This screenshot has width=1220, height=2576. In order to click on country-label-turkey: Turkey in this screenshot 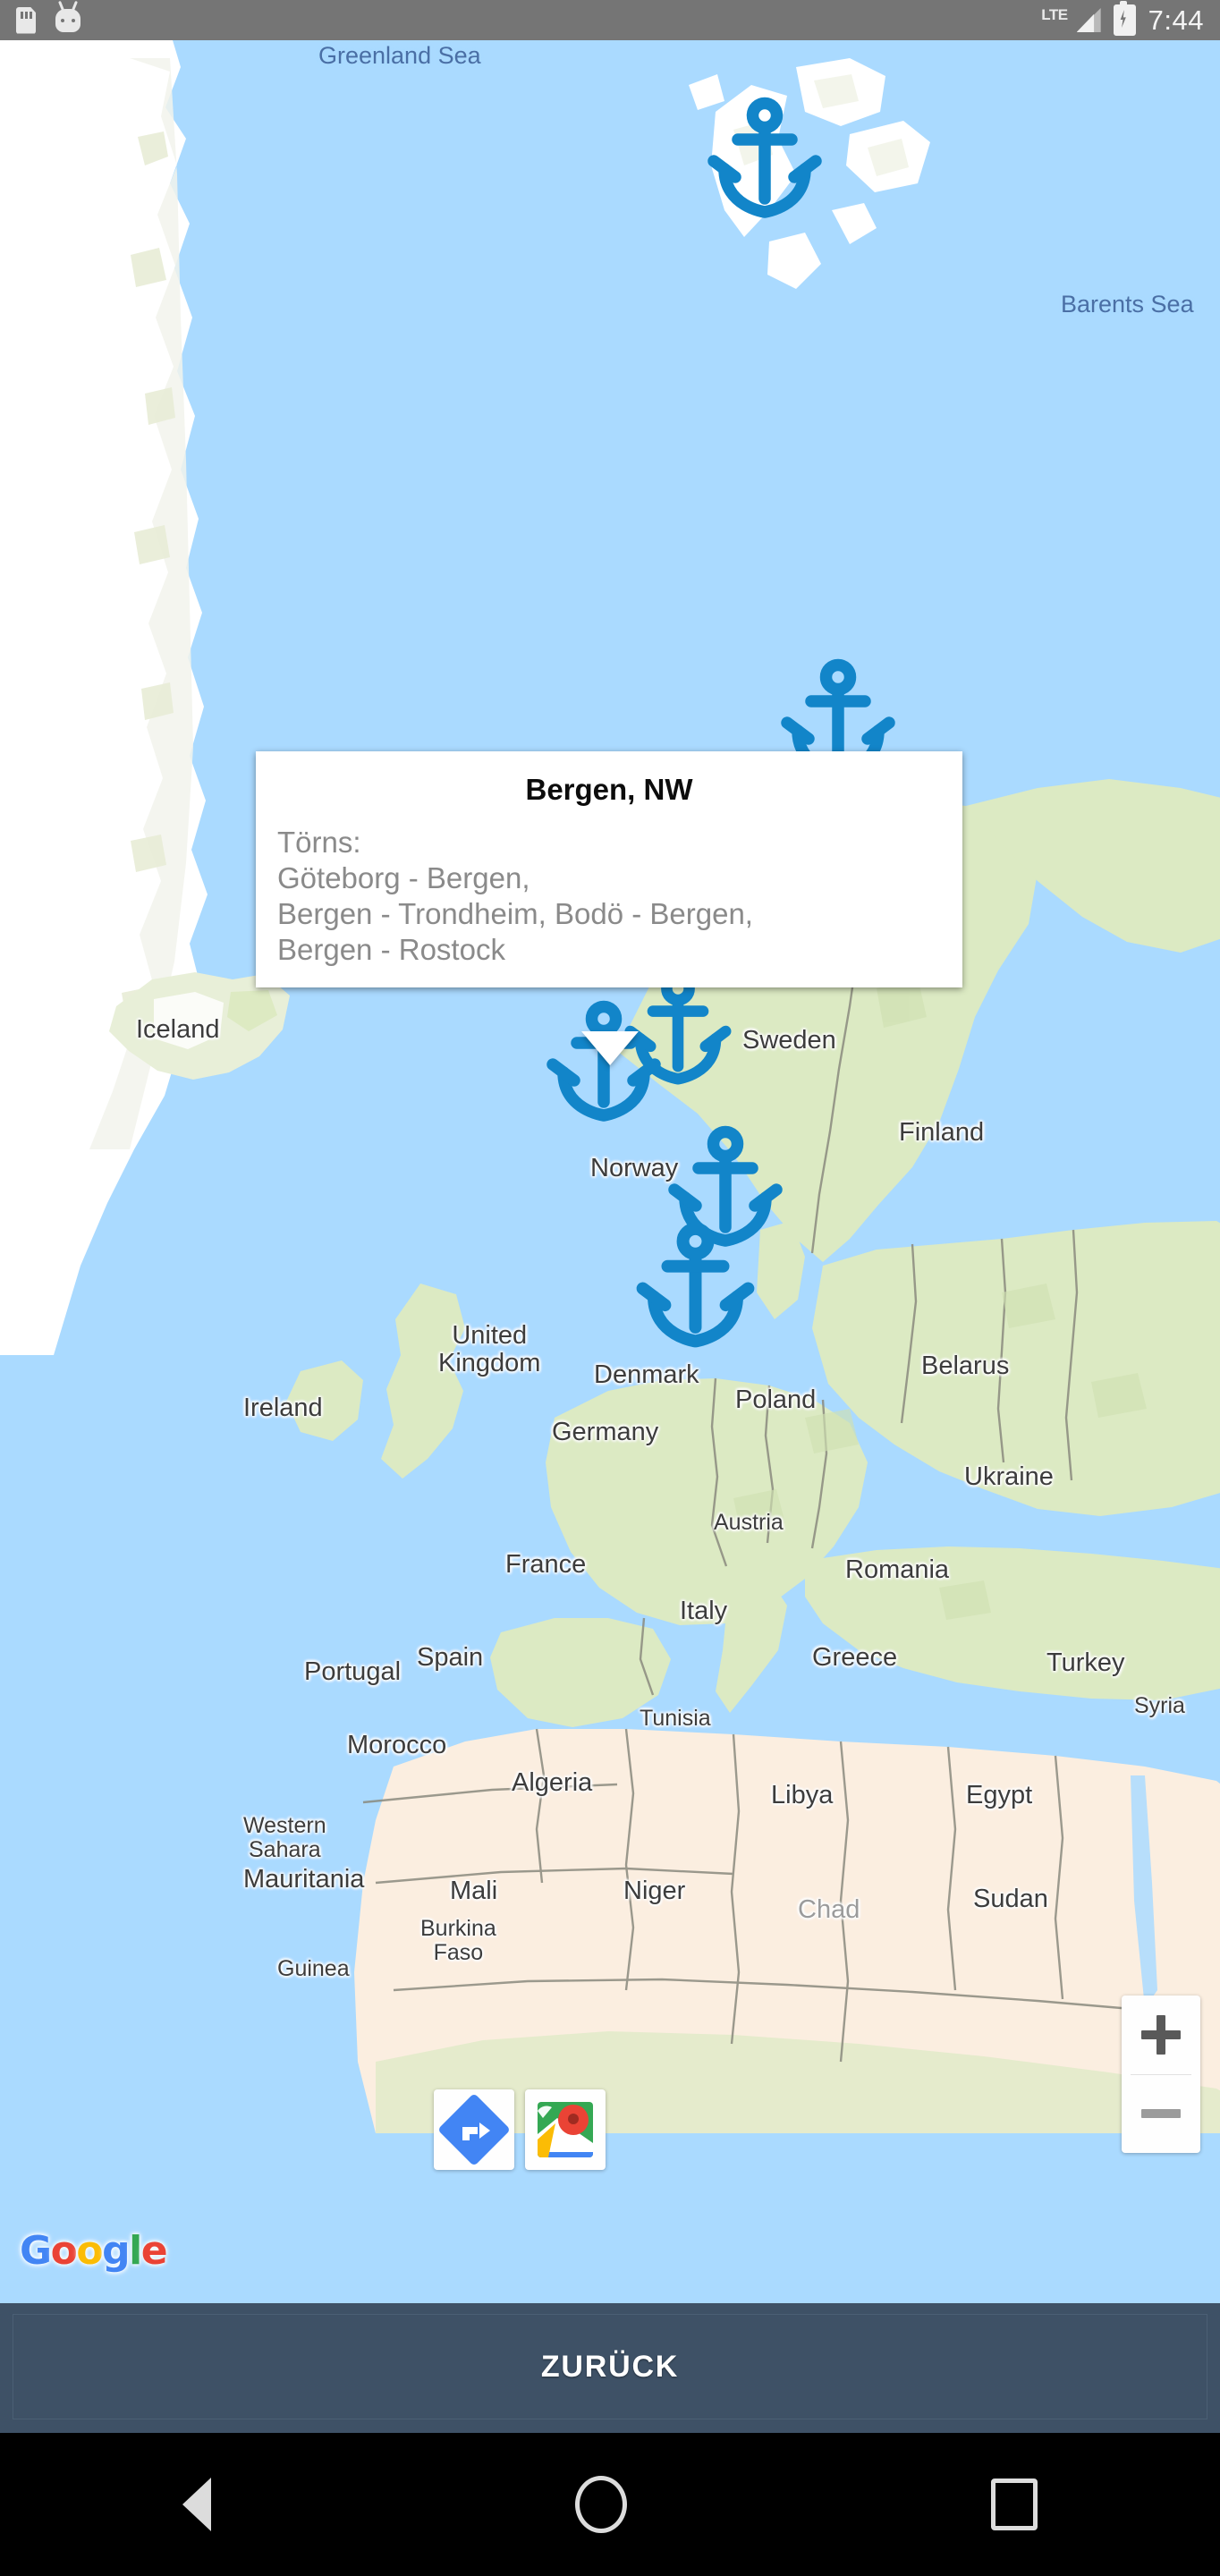, I will do `click(1085, 1662)`.